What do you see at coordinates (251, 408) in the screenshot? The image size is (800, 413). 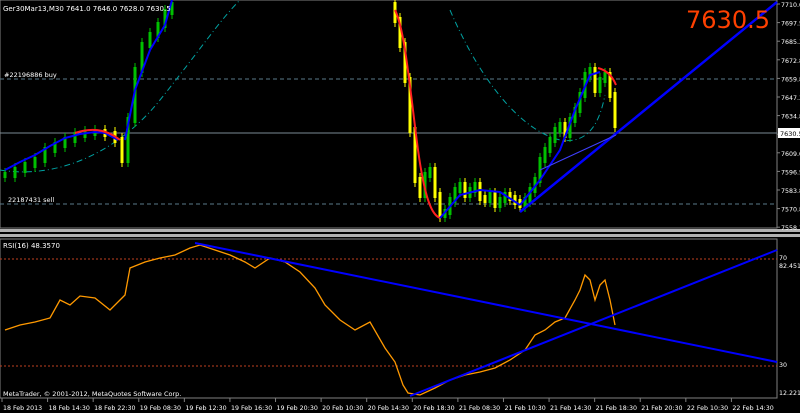 I see `time-tick-label: 19 Feb 16:30` at bounding box center [251, 408].